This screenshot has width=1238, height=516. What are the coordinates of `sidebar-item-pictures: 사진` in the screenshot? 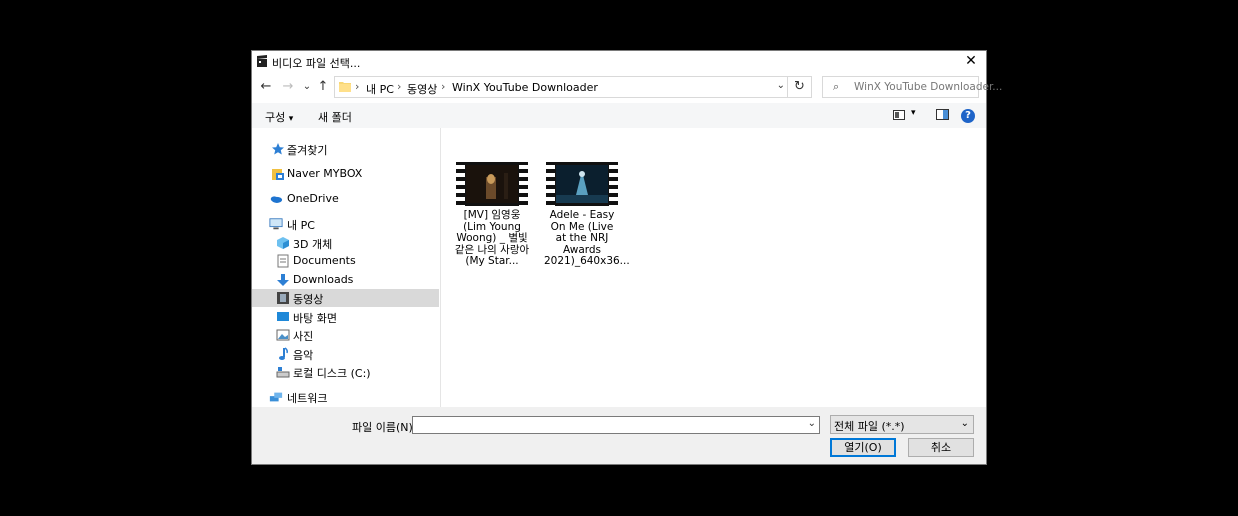 It's located at (345, 335).